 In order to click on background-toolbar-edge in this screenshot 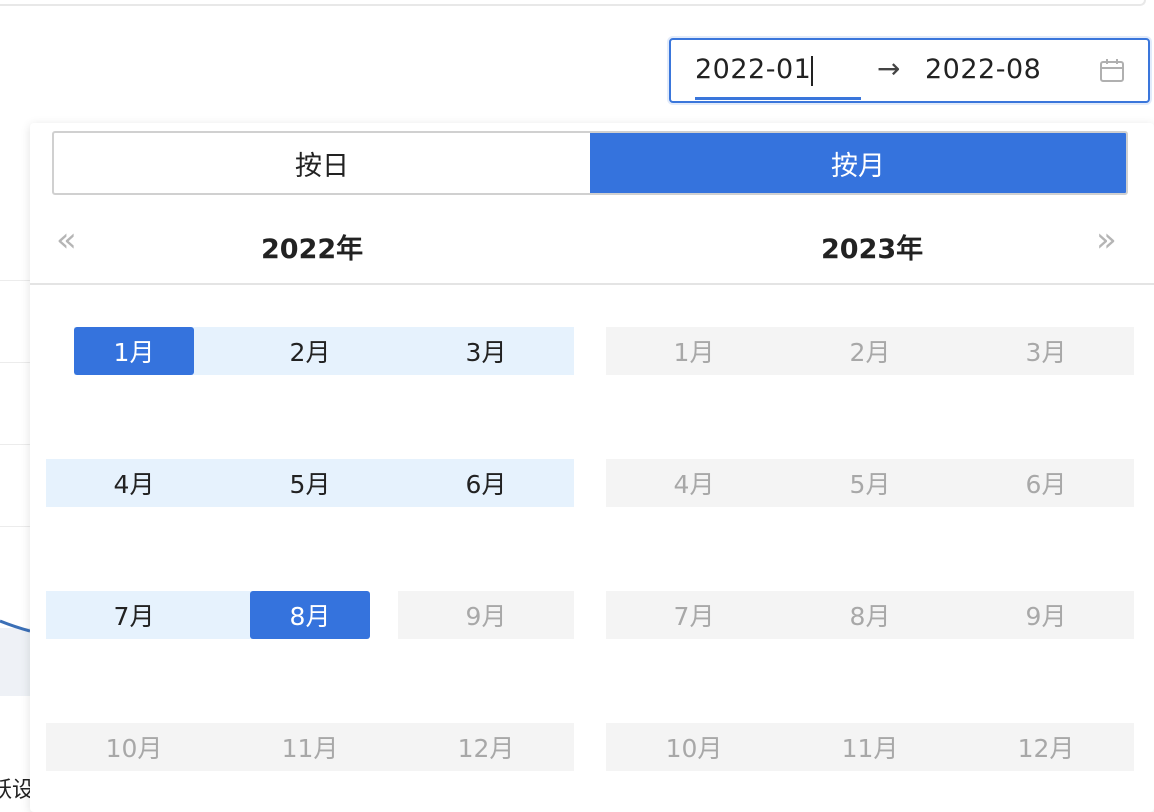, I will do `click(573, 3)`.